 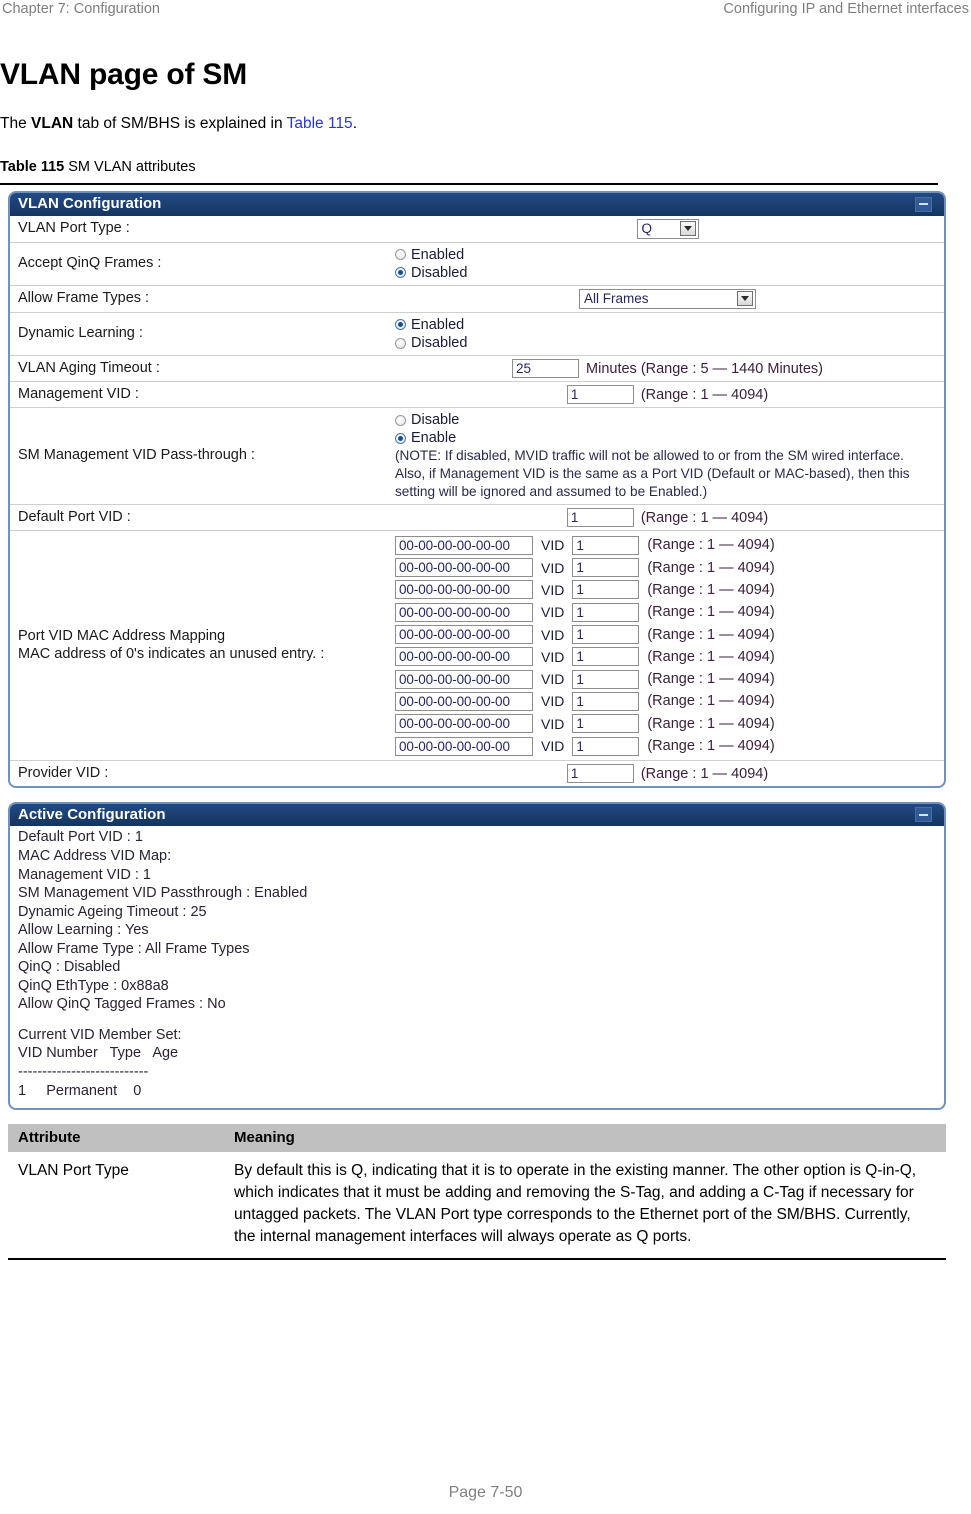 I want to click on table-115-link: Table 115, so click(x=320, y=123).